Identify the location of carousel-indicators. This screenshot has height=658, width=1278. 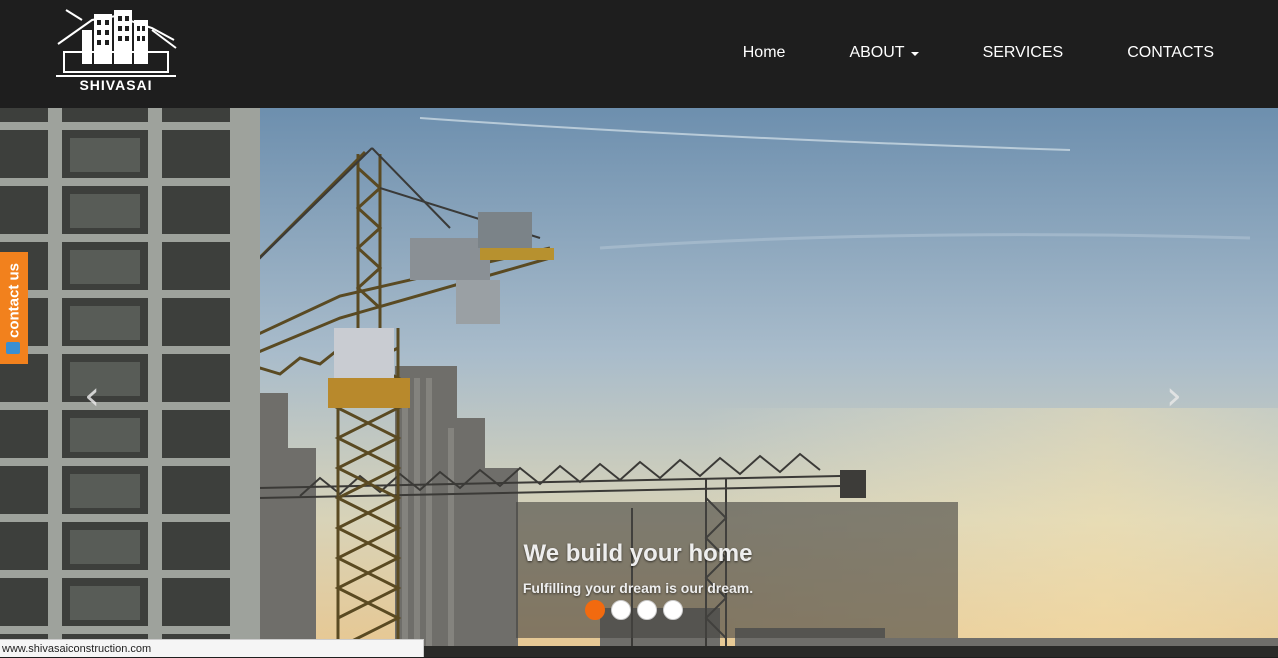
(634, 610).